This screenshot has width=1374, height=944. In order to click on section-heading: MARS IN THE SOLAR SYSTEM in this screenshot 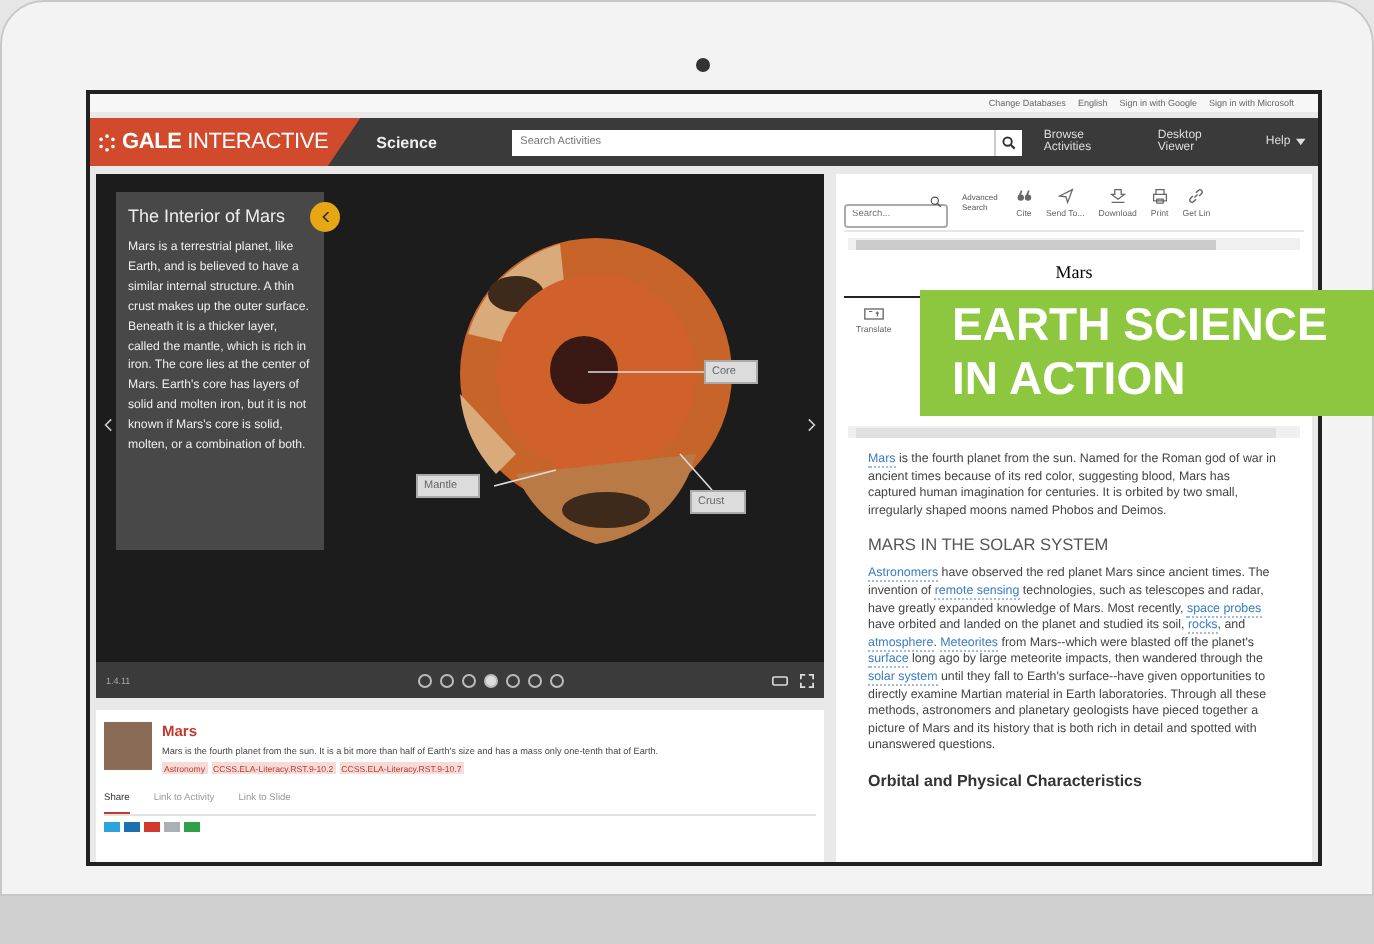, I will do `click(989, 544)`.